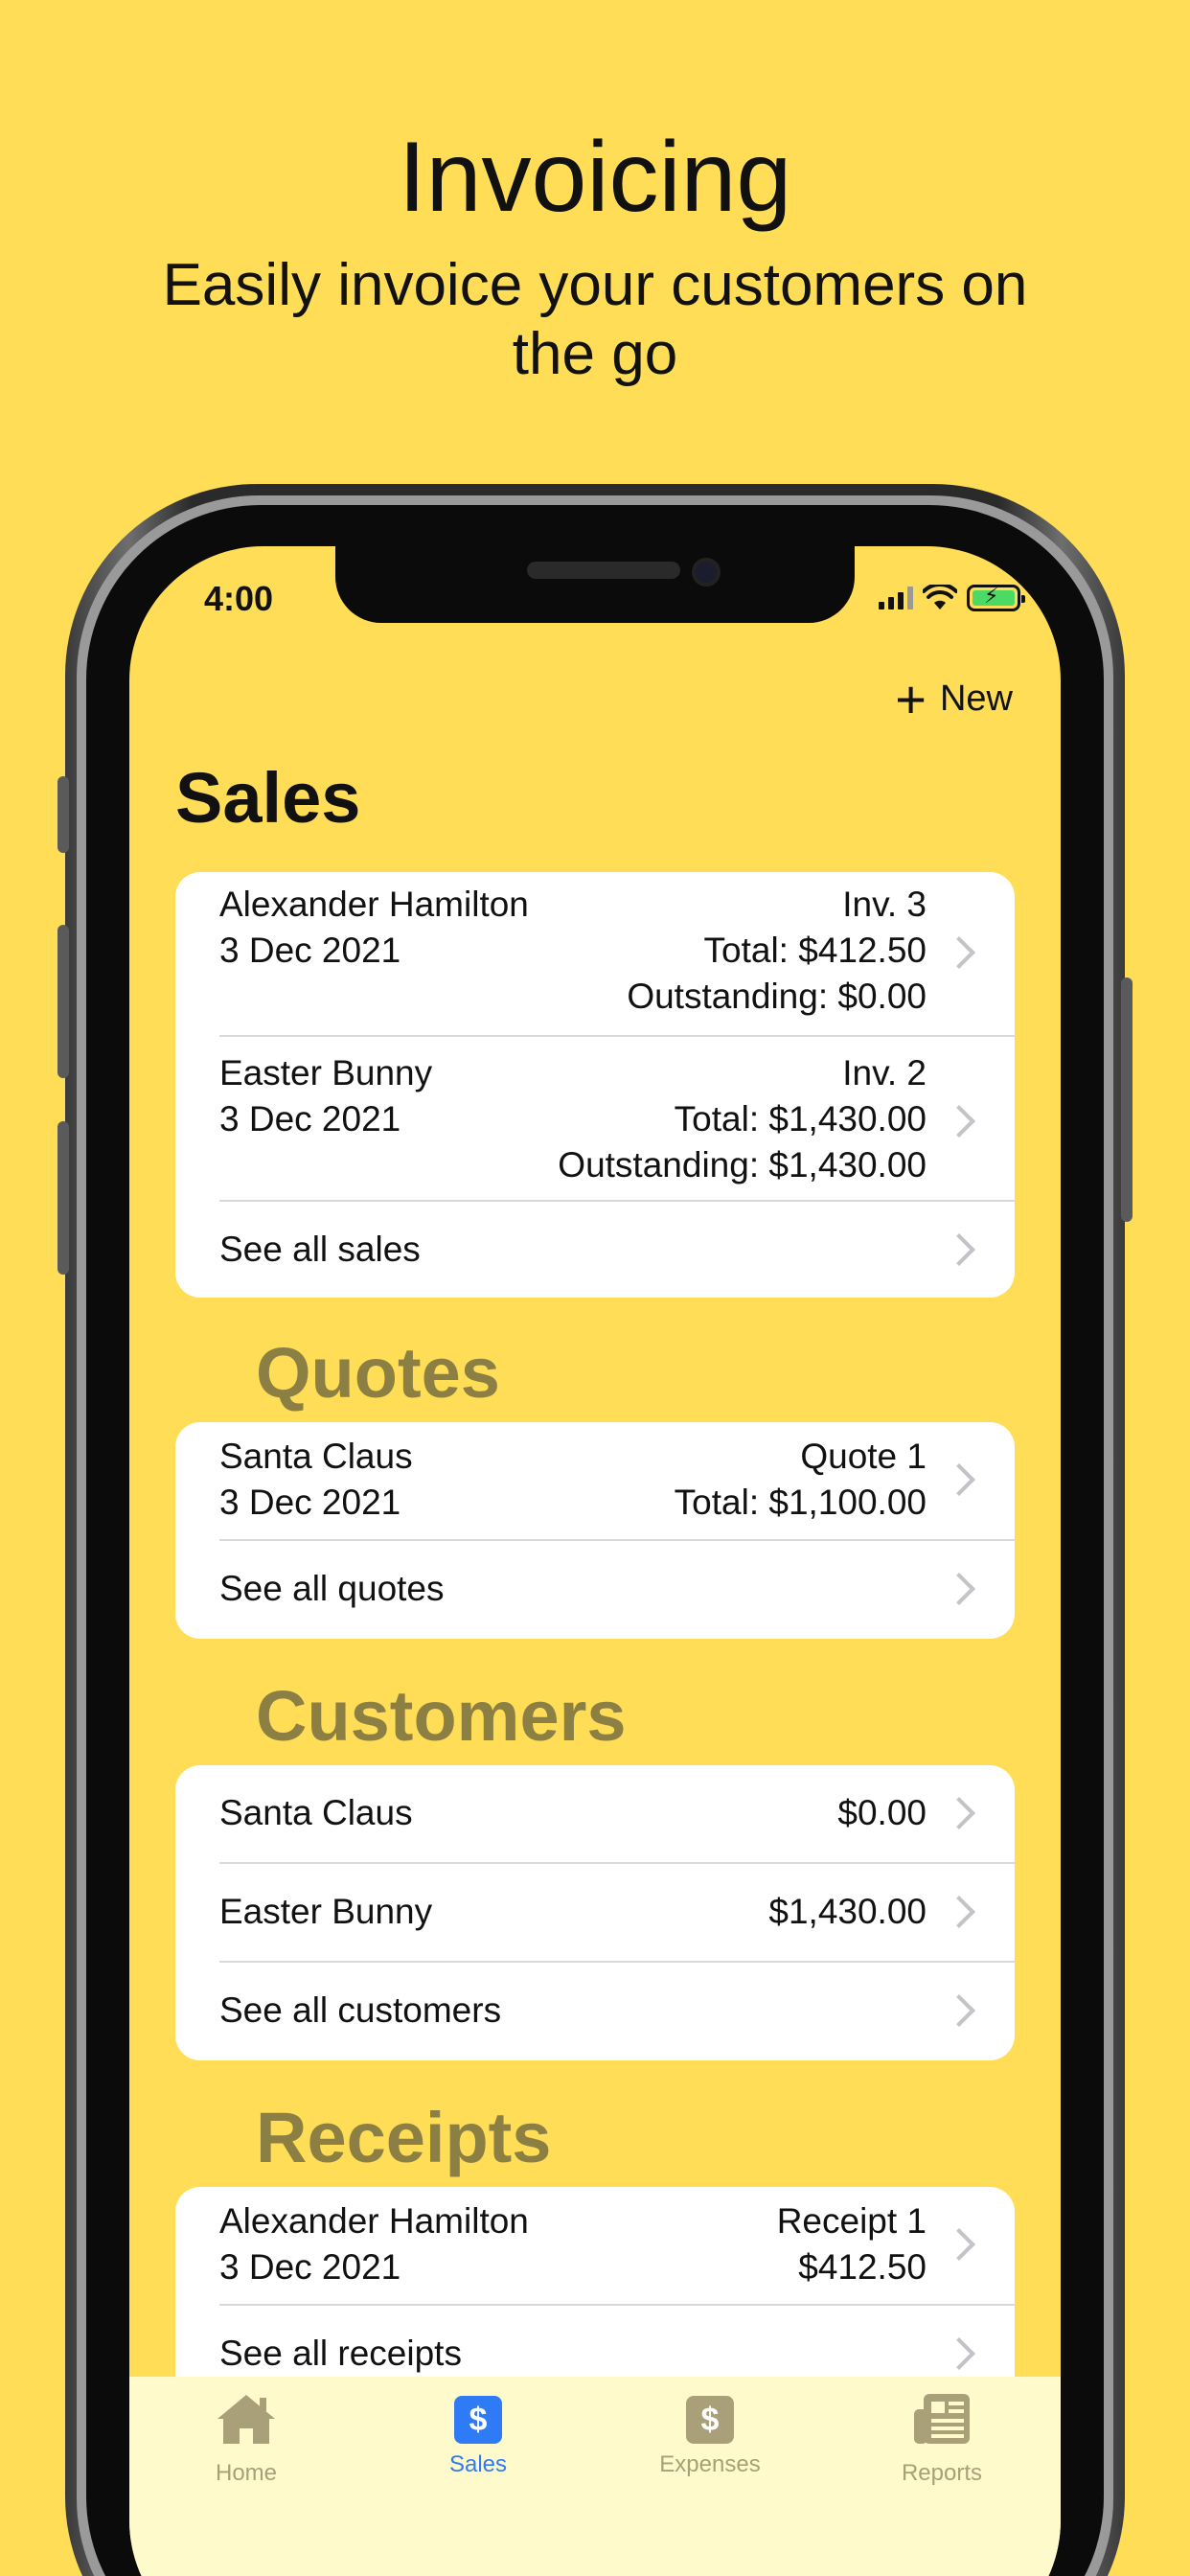 The width and height of the screenshot is (1190, 2576). Describe the element at coordinates (942, 2419) in the screenshot. I see `newspaper-icon` at that location.